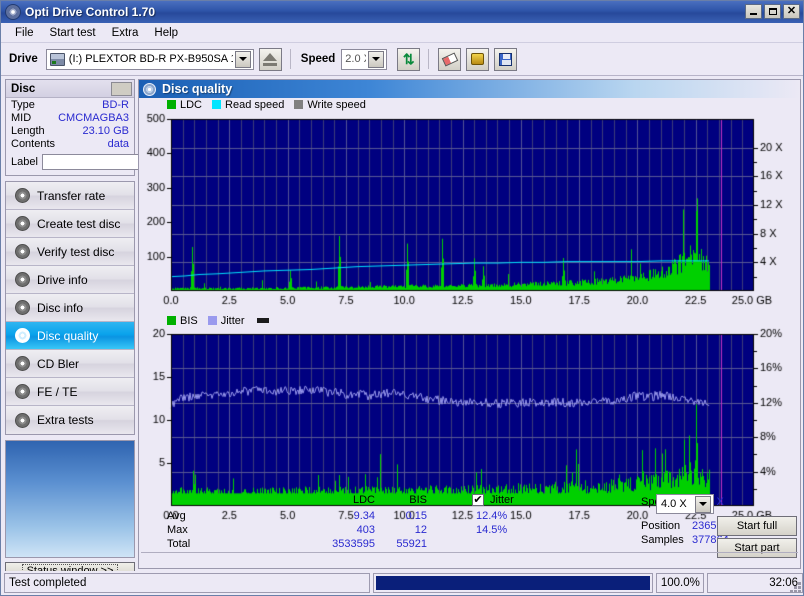 The height and width of the screenshot is (596, 804). I want to click on stats-row-avg-ldc: 9.34, so click(364, 516).